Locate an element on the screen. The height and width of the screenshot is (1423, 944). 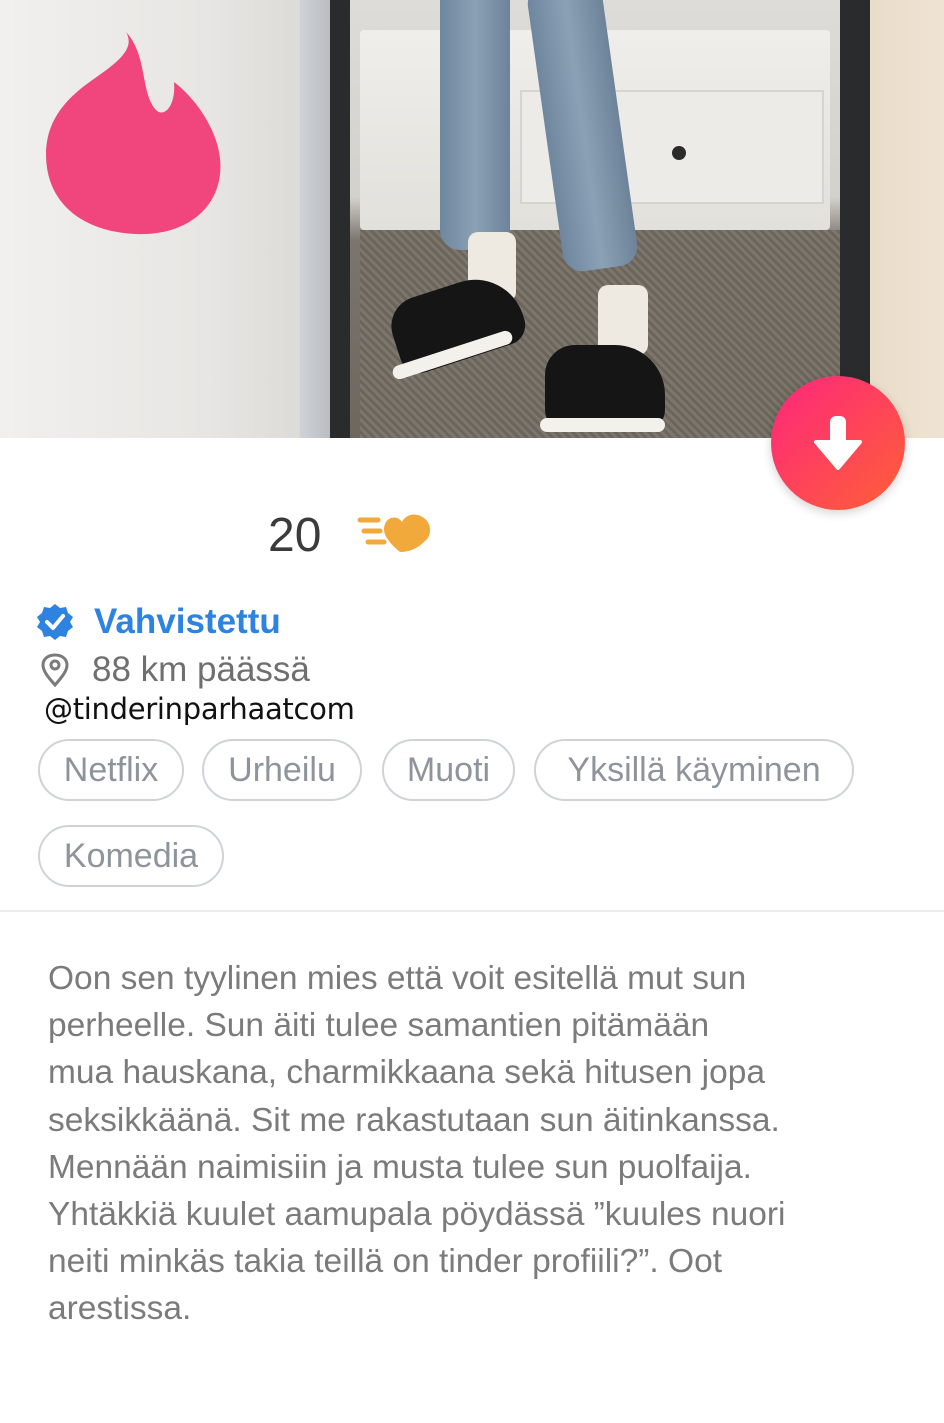
arrow-down-icon is located at coordinates (838, 443).